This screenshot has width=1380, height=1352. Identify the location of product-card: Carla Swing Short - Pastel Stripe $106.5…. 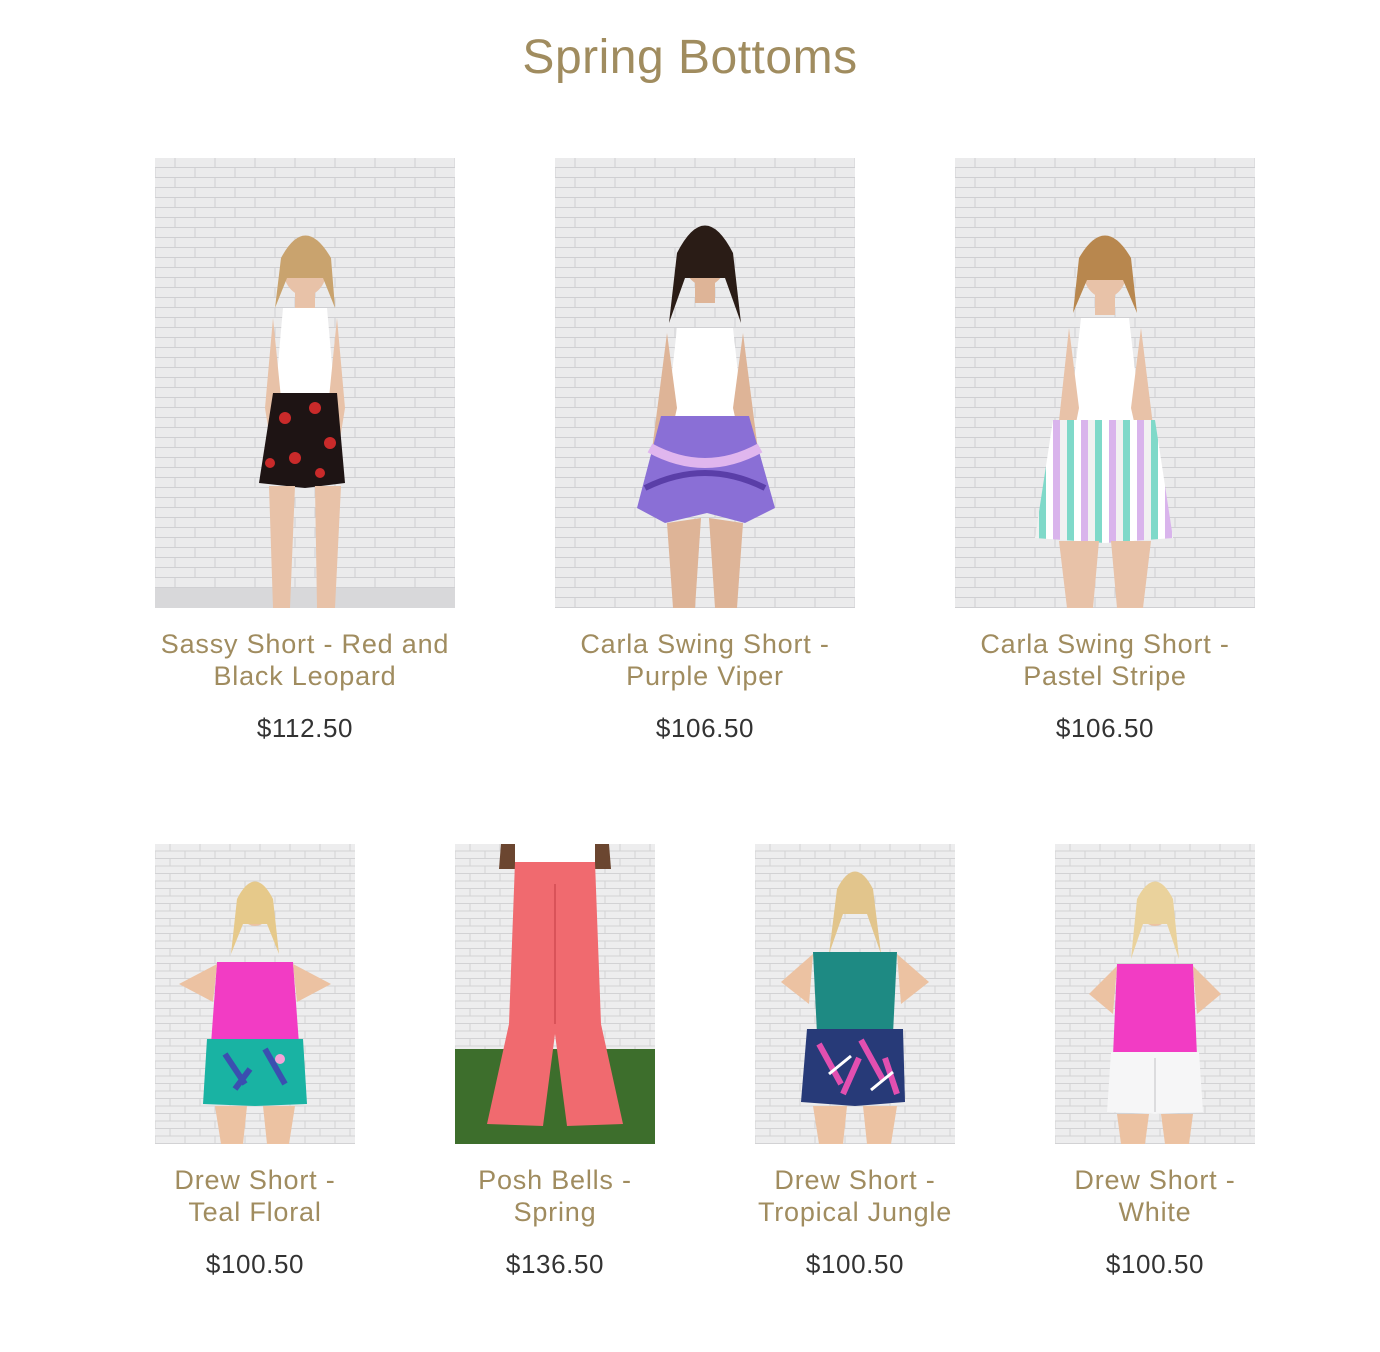
(1105, 451).